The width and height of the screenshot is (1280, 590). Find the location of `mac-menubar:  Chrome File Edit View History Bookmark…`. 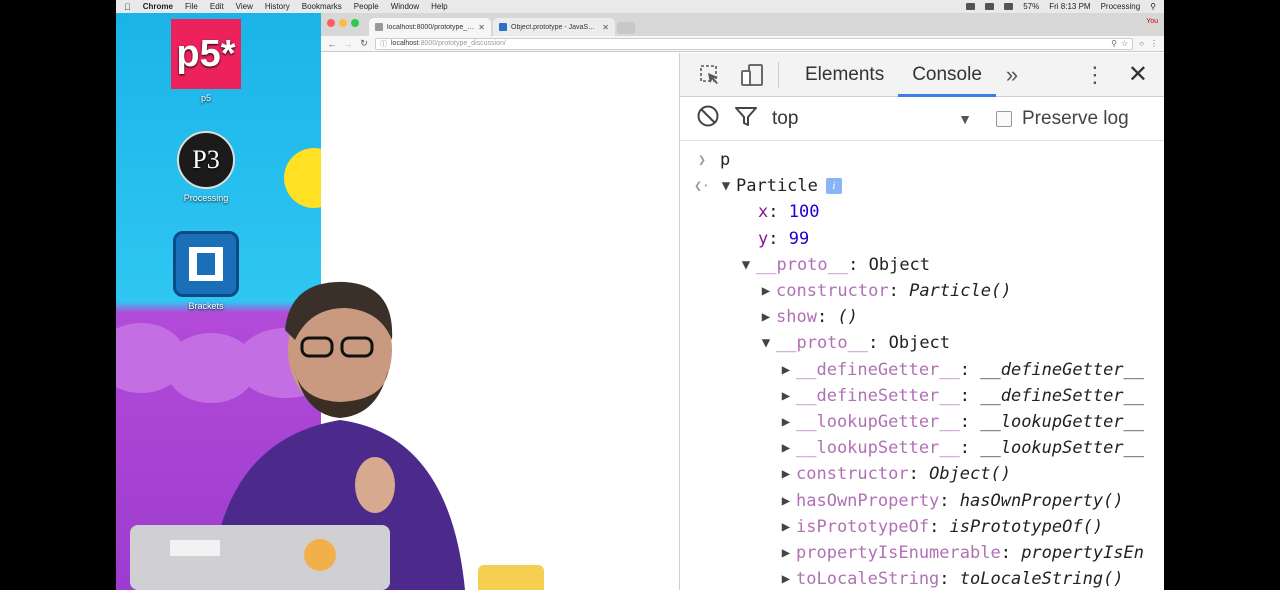

mac-menubar:  Chrome File Edit View History Bookmark… is located at coordinates (640, 6).